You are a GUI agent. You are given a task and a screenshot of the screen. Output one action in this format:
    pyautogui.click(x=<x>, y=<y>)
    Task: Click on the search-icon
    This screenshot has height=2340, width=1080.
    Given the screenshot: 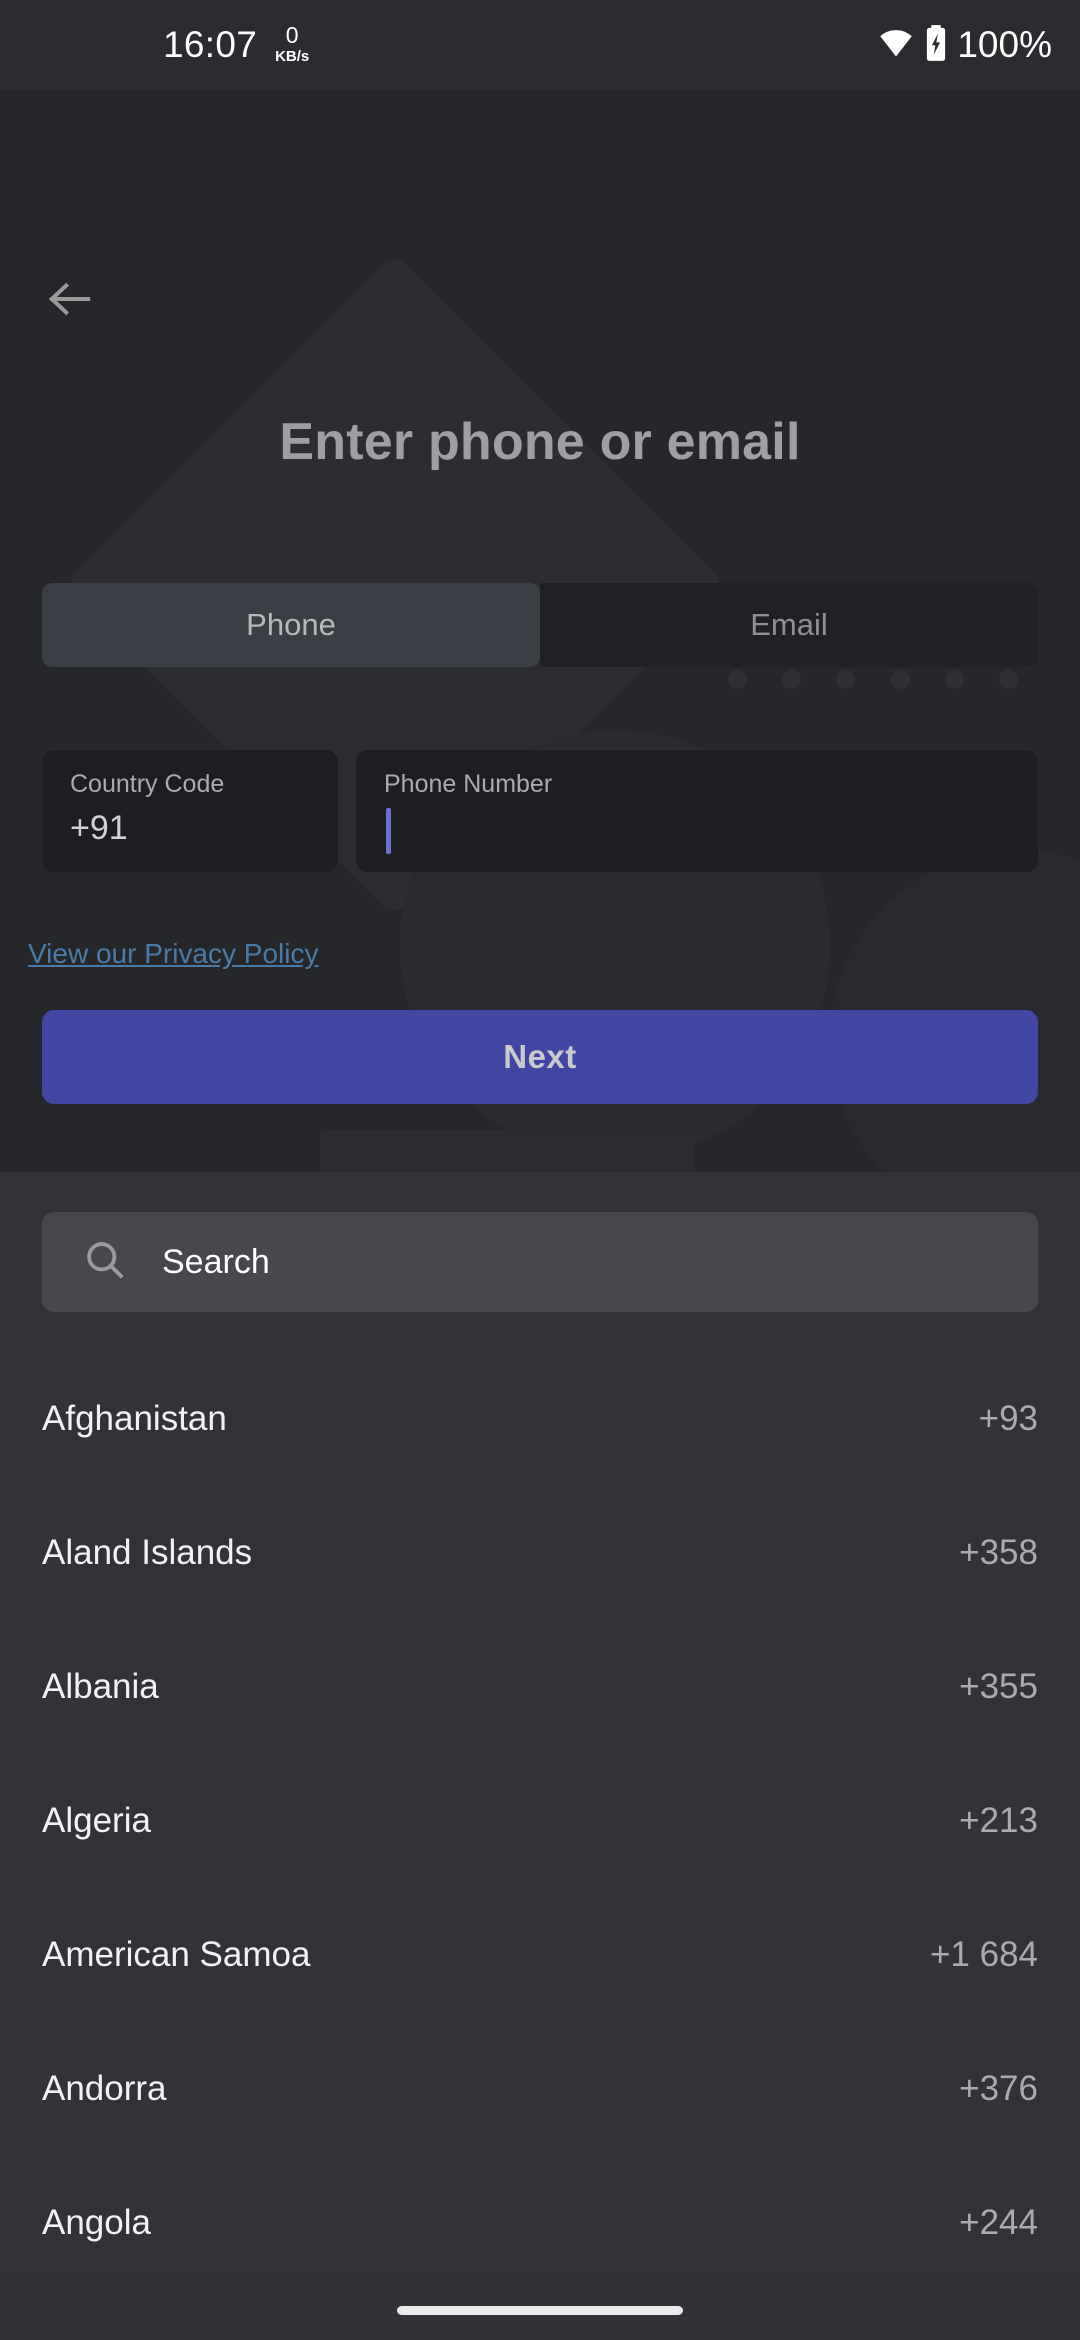 What is the action you would take?
    pyautogui.click(x=105, y=1262)
    